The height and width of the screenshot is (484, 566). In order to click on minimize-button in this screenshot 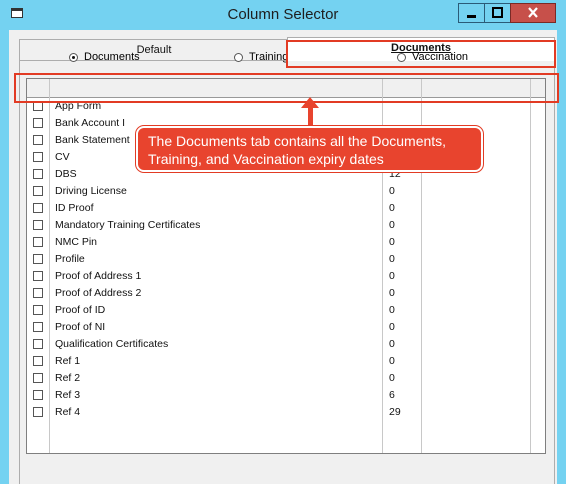, I will do `click(471, 13)`.